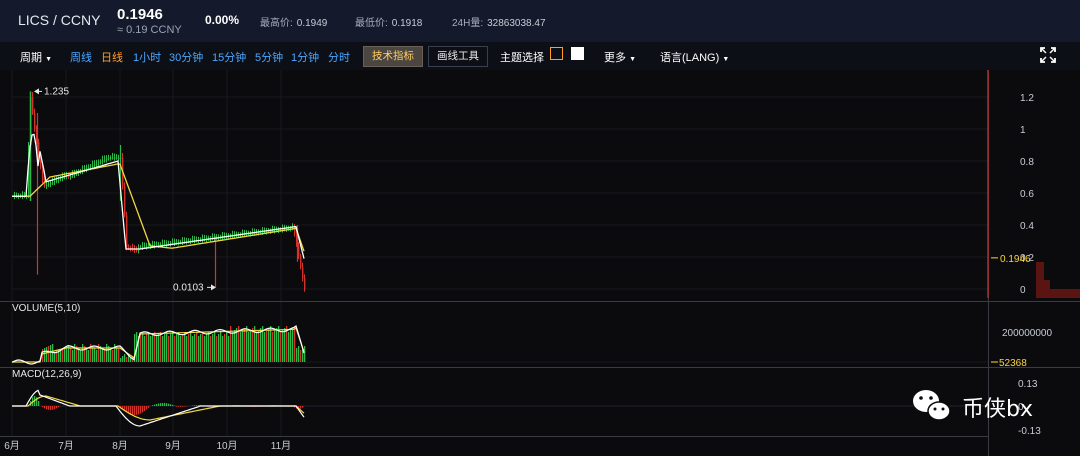 This screenshot has height=456, width=1080. Describe the element at coordinates (81, 57) in the screenshot. I see `period-week: 周线` at that location.